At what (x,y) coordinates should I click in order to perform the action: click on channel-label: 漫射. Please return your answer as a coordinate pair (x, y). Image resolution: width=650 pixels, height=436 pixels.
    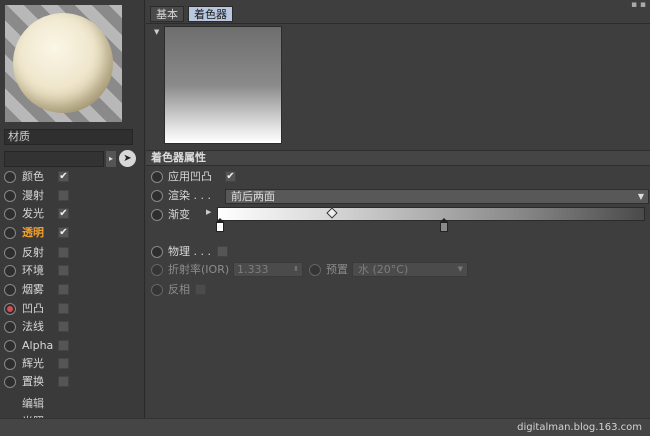
    Looking at the image, I should click on (33, 195).